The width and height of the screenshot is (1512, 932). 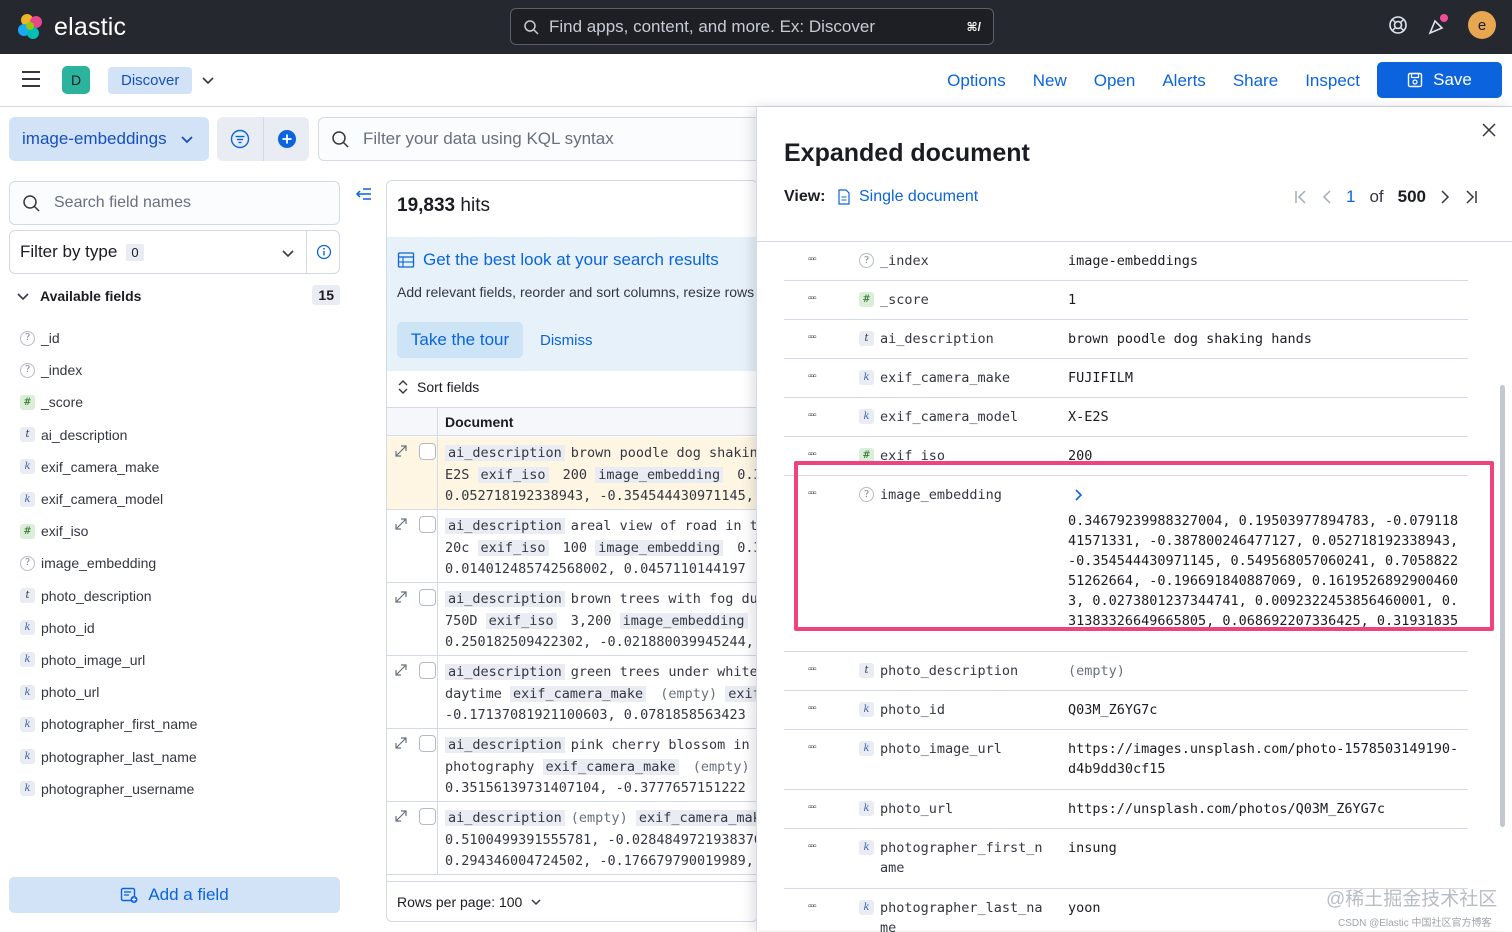 I want to click on menu-open: Open, so click(x=1115, y=81).